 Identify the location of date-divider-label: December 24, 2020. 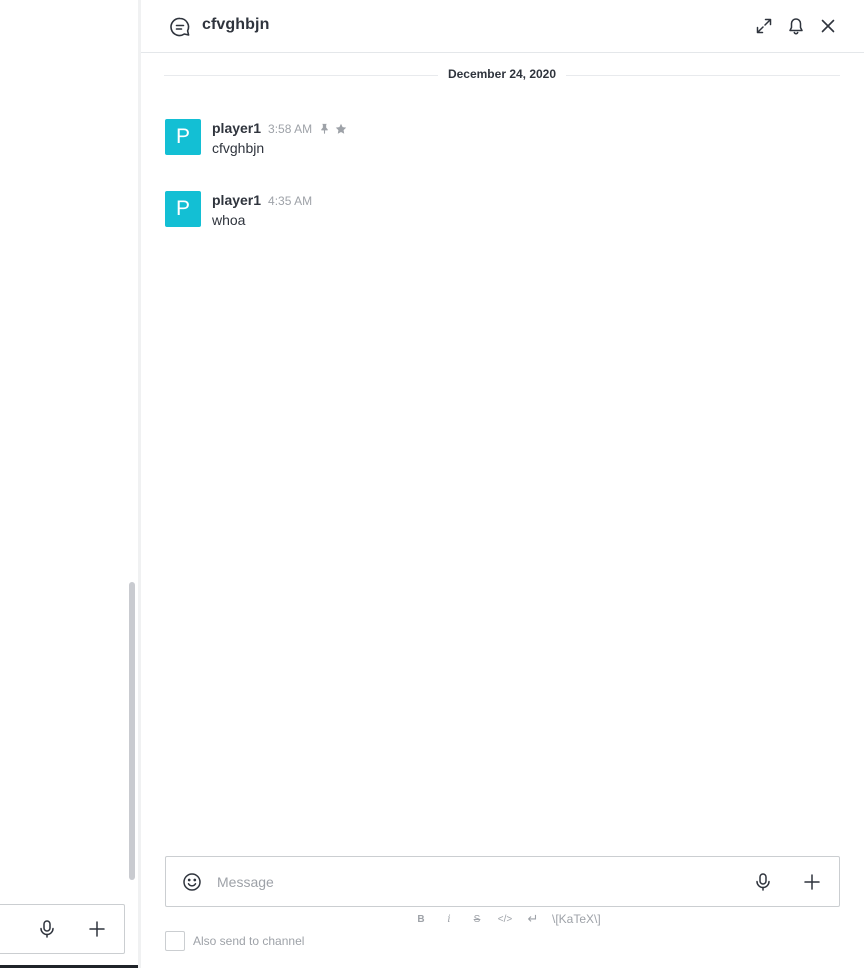
(502, 74).